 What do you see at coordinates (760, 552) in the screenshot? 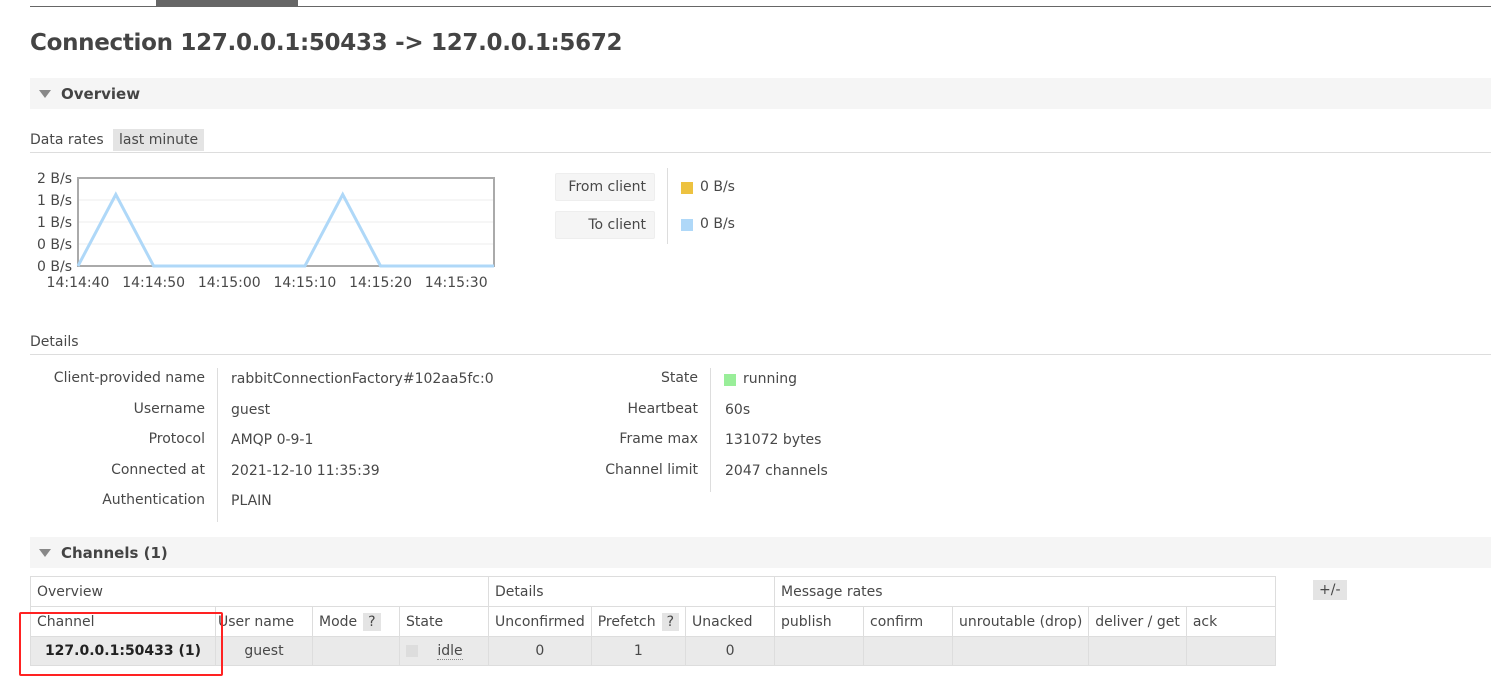
I see `channels-section-header: Channels (1)` at bounding box center [760, 552].